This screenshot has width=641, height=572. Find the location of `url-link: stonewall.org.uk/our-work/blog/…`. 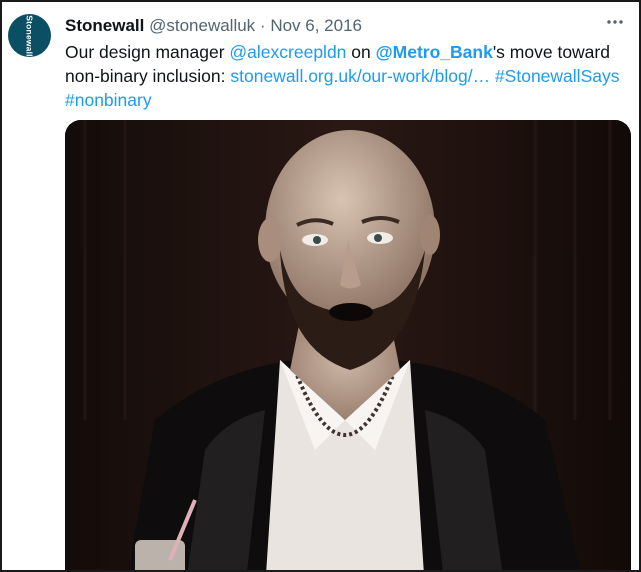

url-link: stonewall.org.uk/our-work/blog/… is located at coordinates (360, 76).